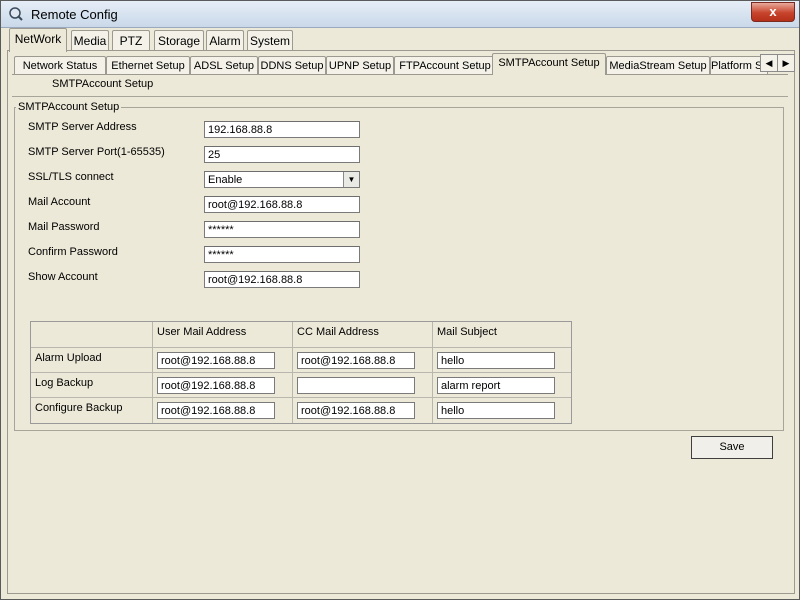  Describe the element at coordinates (445, 65) in the screenshot. I see `tab-ftpaccount-setup: FTPAccount Setup` at that location.